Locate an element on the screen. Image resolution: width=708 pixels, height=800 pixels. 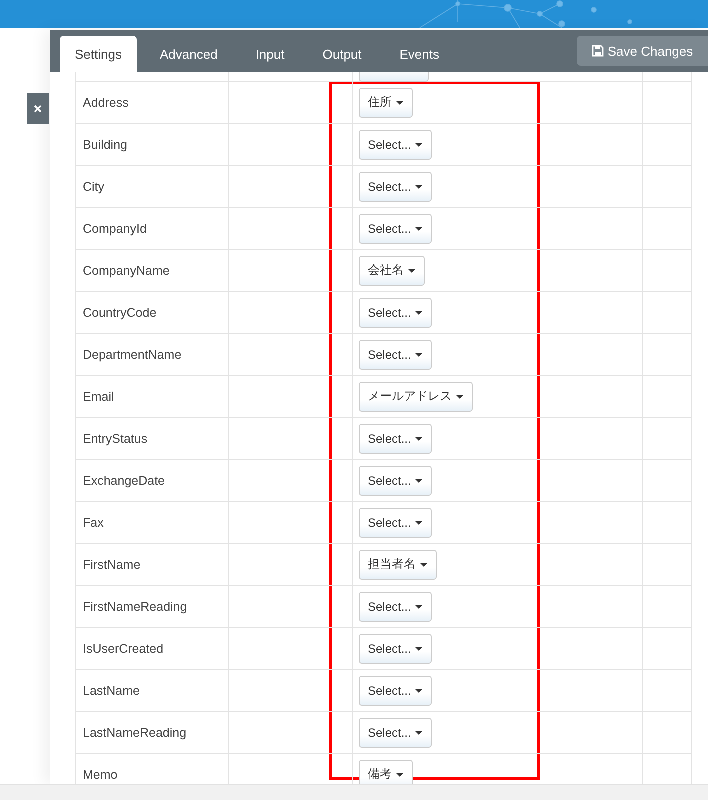
tab: Output is located at coordinates (342, 54).